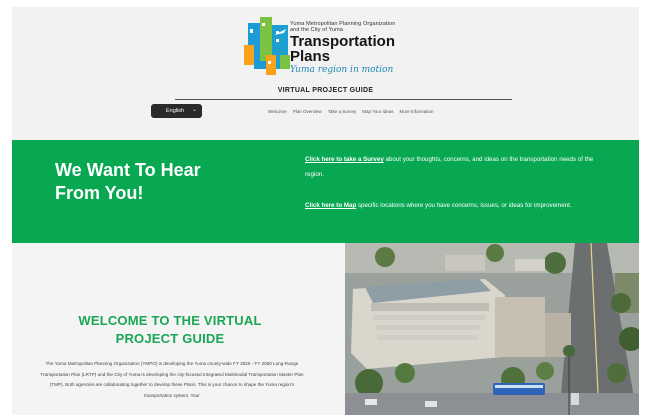 This screenshot has width=646, height=415. What do you see at coordinates (307, 111) in the screenshot?
I see `nav-plan-overview: Plan Overview` at bounding box center [307, 111].